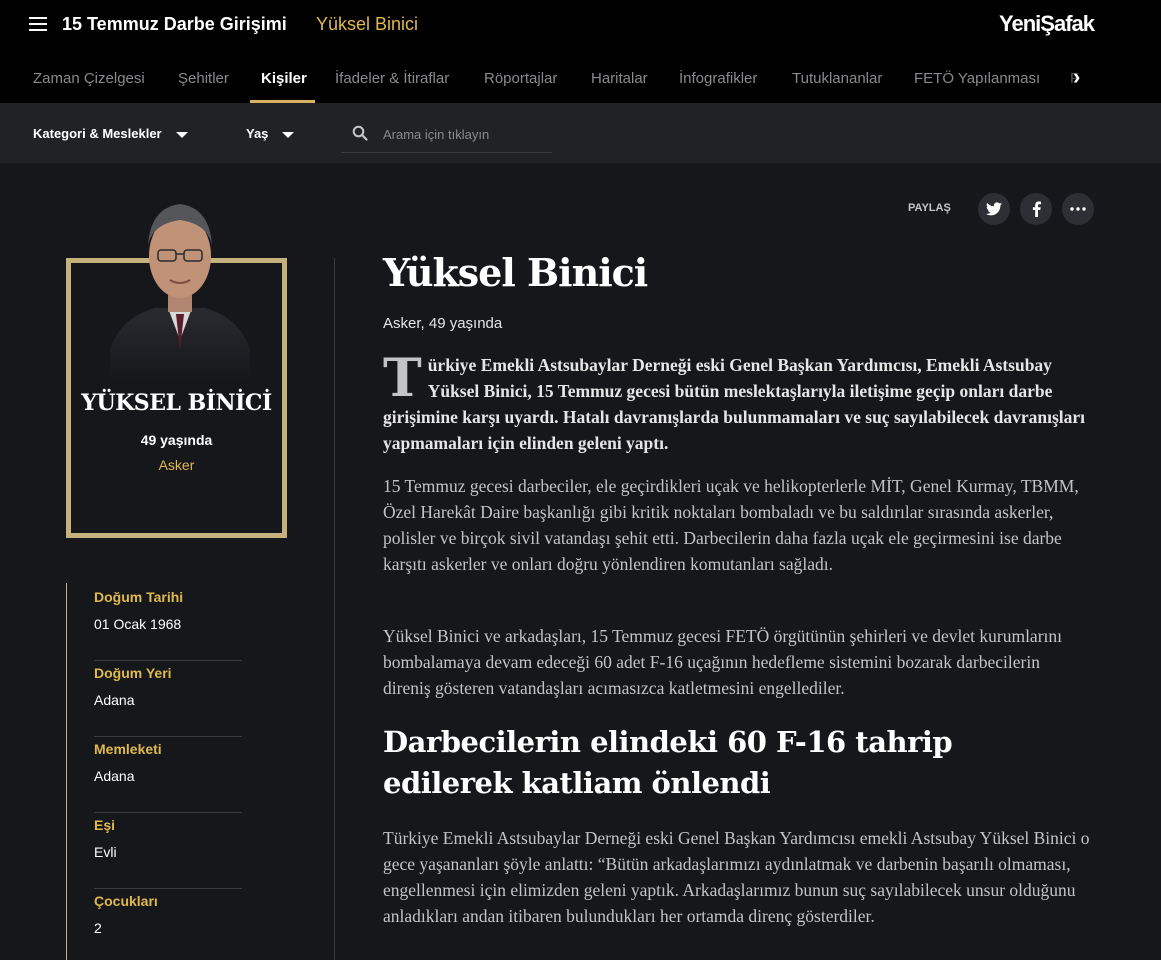  Describe the element at coordinates (580, 133) in the screenshot. I see `filter-bar: Kategori & Meslekler Yaş` at that location.